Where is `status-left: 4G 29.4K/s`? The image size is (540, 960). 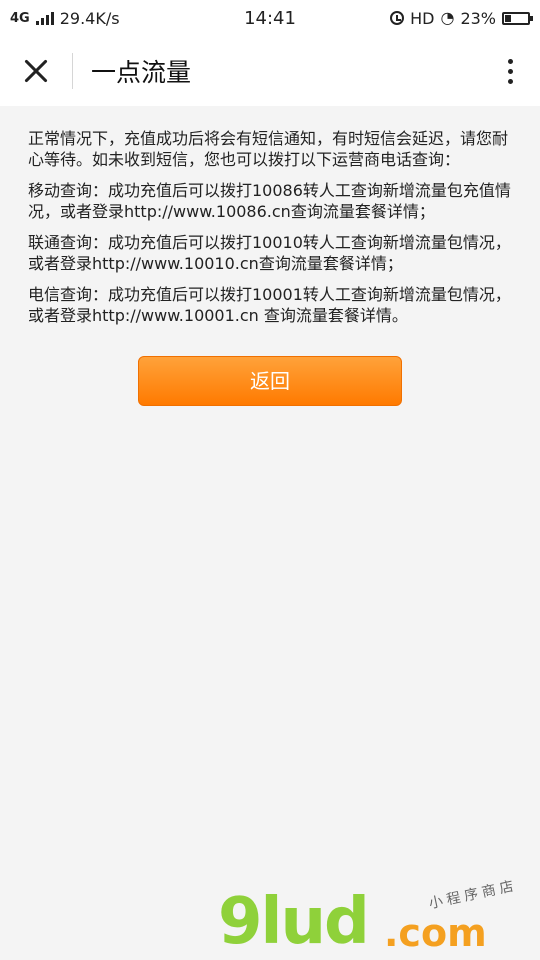 status-left: 4G 29.4K/s is located at coordinates (65, 18).